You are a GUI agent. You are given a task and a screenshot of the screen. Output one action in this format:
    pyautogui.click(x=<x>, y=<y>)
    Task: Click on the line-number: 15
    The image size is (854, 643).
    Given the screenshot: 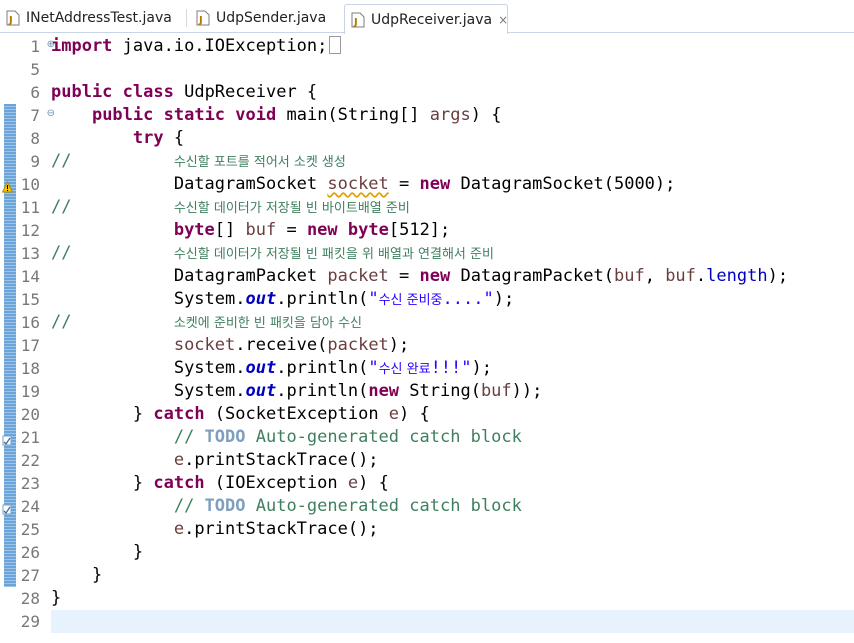 What is the action you would take?
    pyautogui.click(x=30, y=299)
    